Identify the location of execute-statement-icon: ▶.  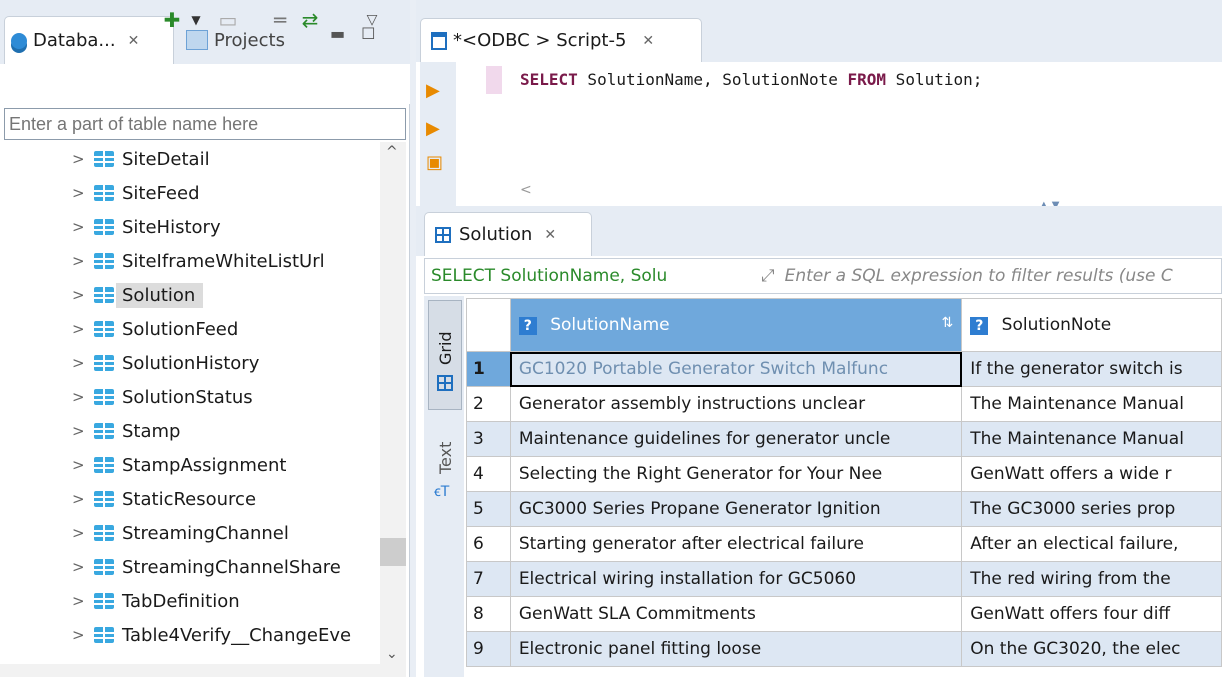
(433, 90).